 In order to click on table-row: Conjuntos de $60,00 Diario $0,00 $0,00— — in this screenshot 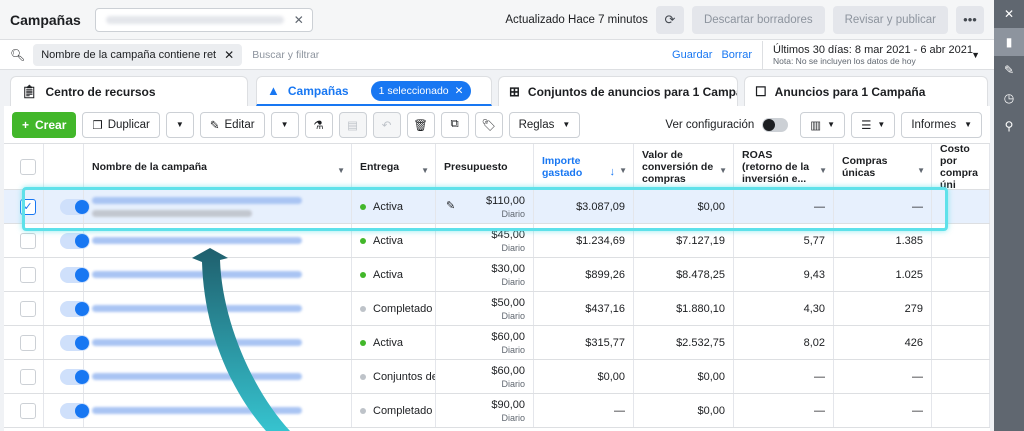, I will do `click(497, 377)`.